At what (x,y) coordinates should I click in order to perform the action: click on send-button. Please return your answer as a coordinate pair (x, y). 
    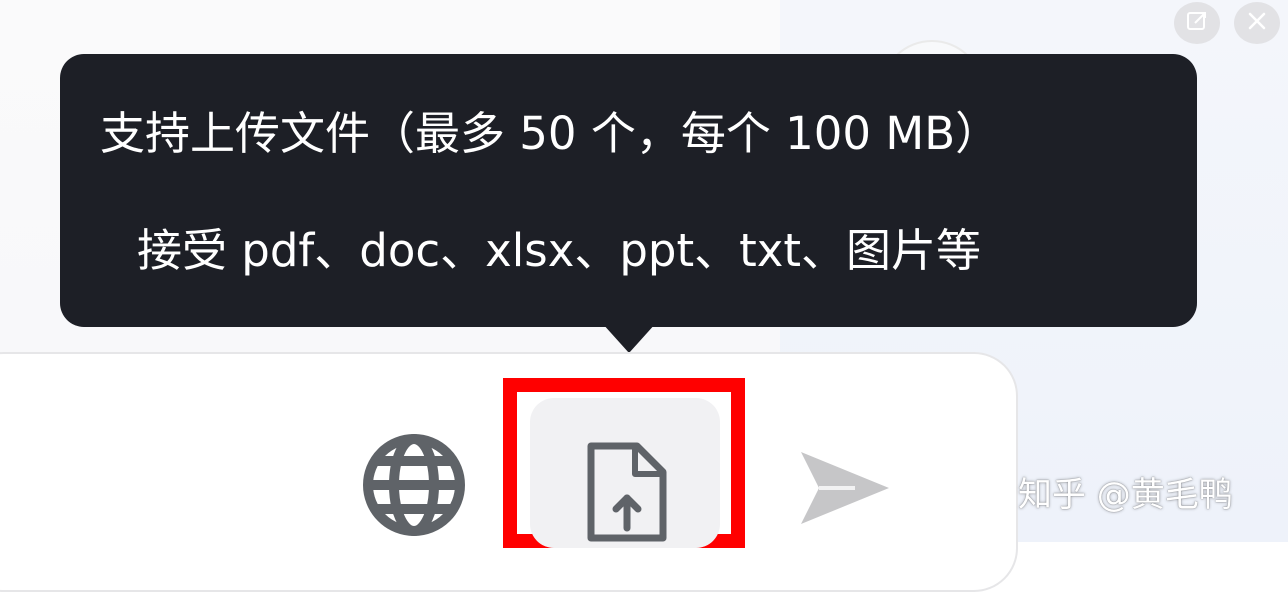
    Looking at the image, I should click on (845, 490).